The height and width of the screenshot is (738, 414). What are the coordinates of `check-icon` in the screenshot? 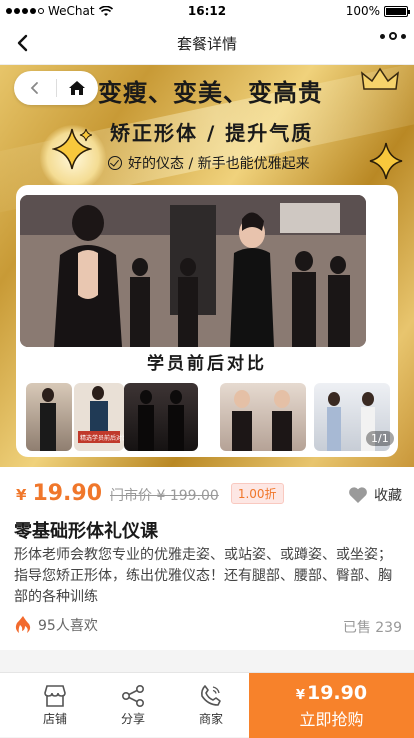 It's located at (115, 163).